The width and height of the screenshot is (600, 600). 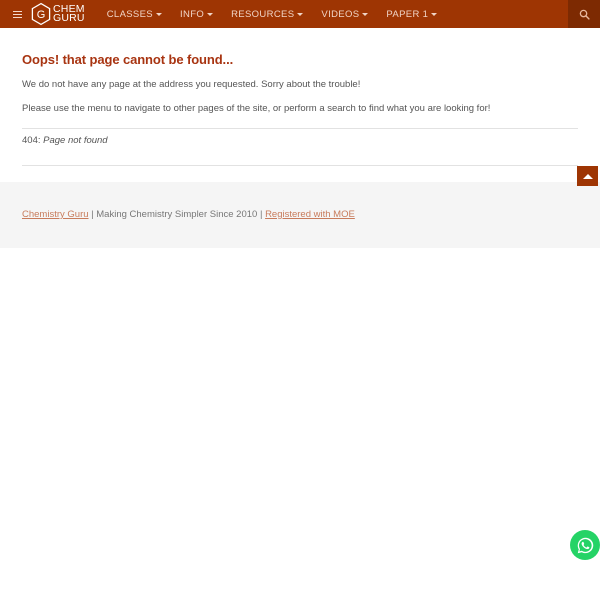 I want to click on brand-line-2: GURU, so click(x=69, y=18).